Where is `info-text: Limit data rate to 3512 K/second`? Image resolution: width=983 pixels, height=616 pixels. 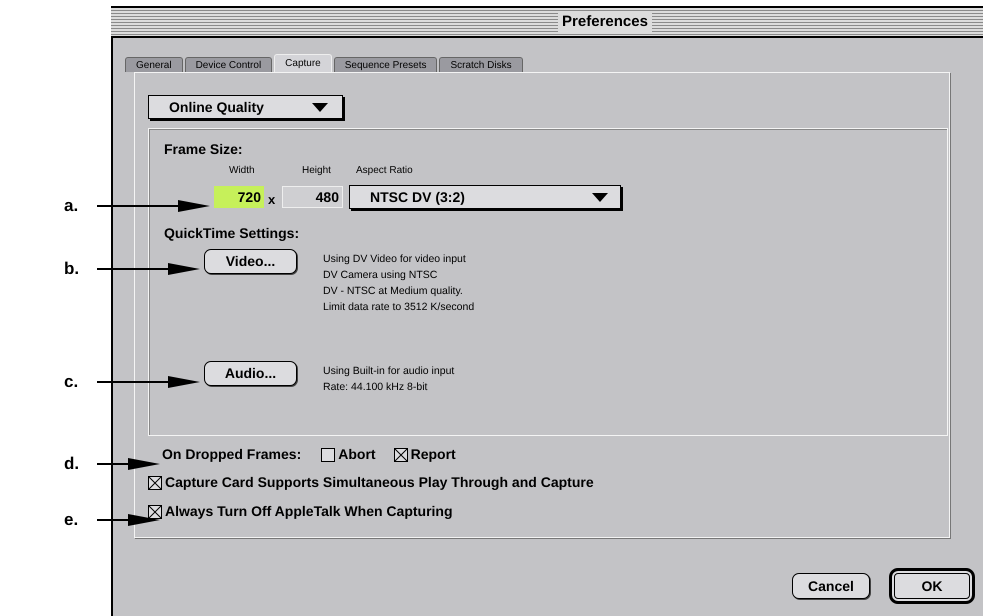 info-text: Limit data rate to 3512 K/second is located at coordinates (398, 307).